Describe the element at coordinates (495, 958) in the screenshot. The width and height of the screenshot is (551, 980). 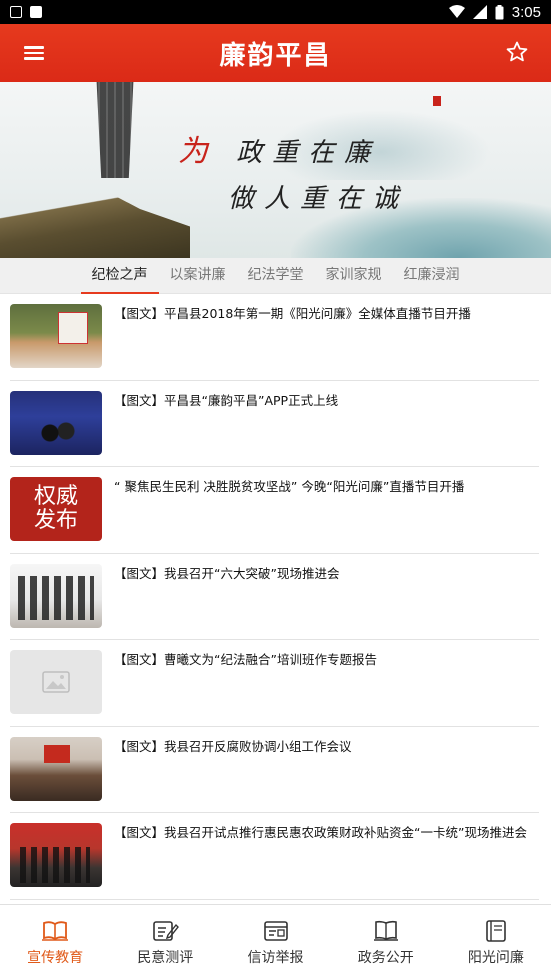
I see `nav-label: 阳光问廉` at that location.